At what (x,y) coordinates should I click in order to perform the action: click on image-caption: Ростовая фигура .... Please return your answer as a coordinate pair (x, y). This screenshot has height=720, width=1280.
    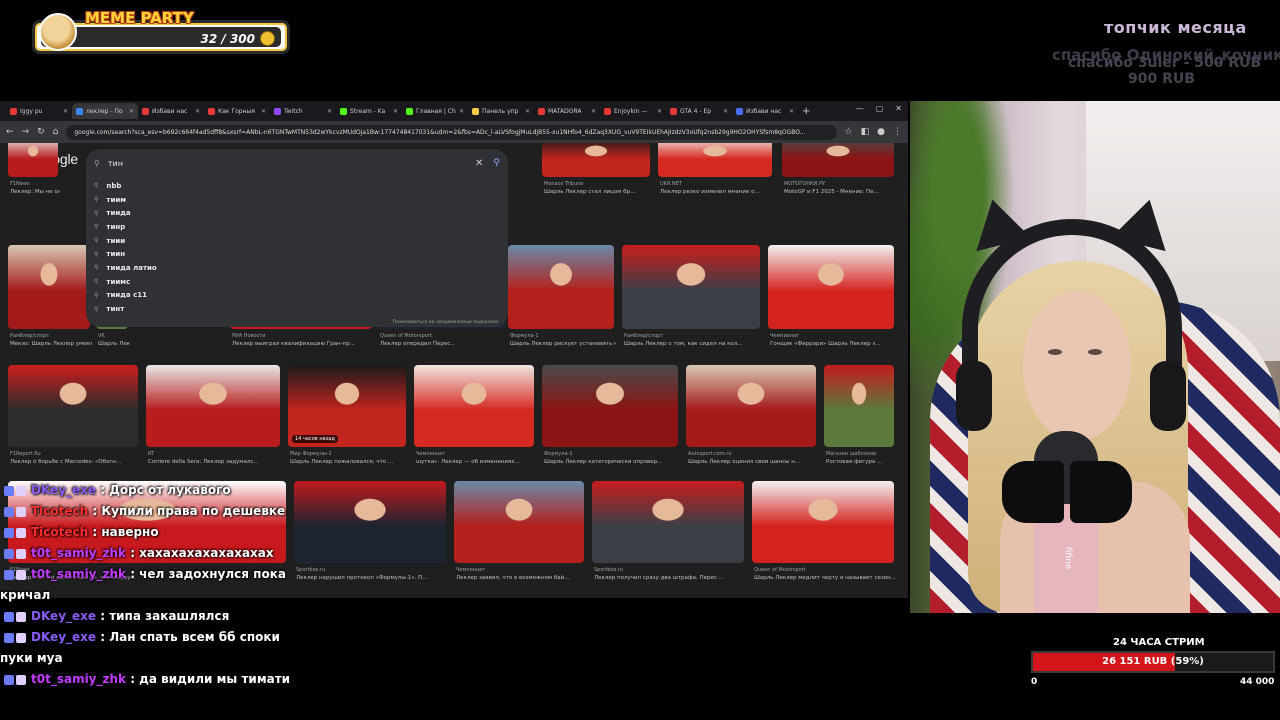
    Looking at the image, I should click on (861, 462).